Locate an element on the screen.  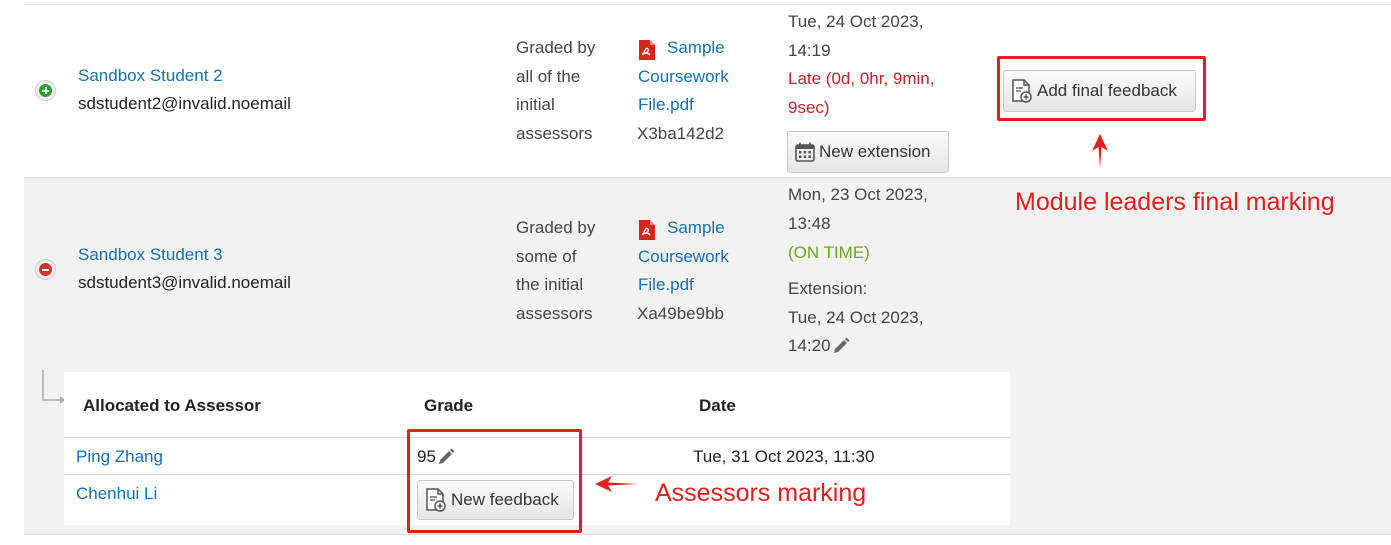
student-name-link: Sandbox Student 2 is located at coordinates (150, 76).